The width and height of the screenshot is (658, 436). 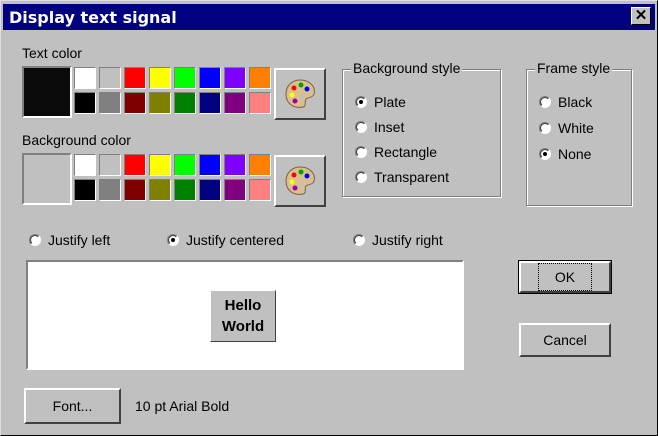 What do you see at coordinates (243, 326) in the screenshot?
I see `sample-line-2: World` at bounding box center [243, 326].